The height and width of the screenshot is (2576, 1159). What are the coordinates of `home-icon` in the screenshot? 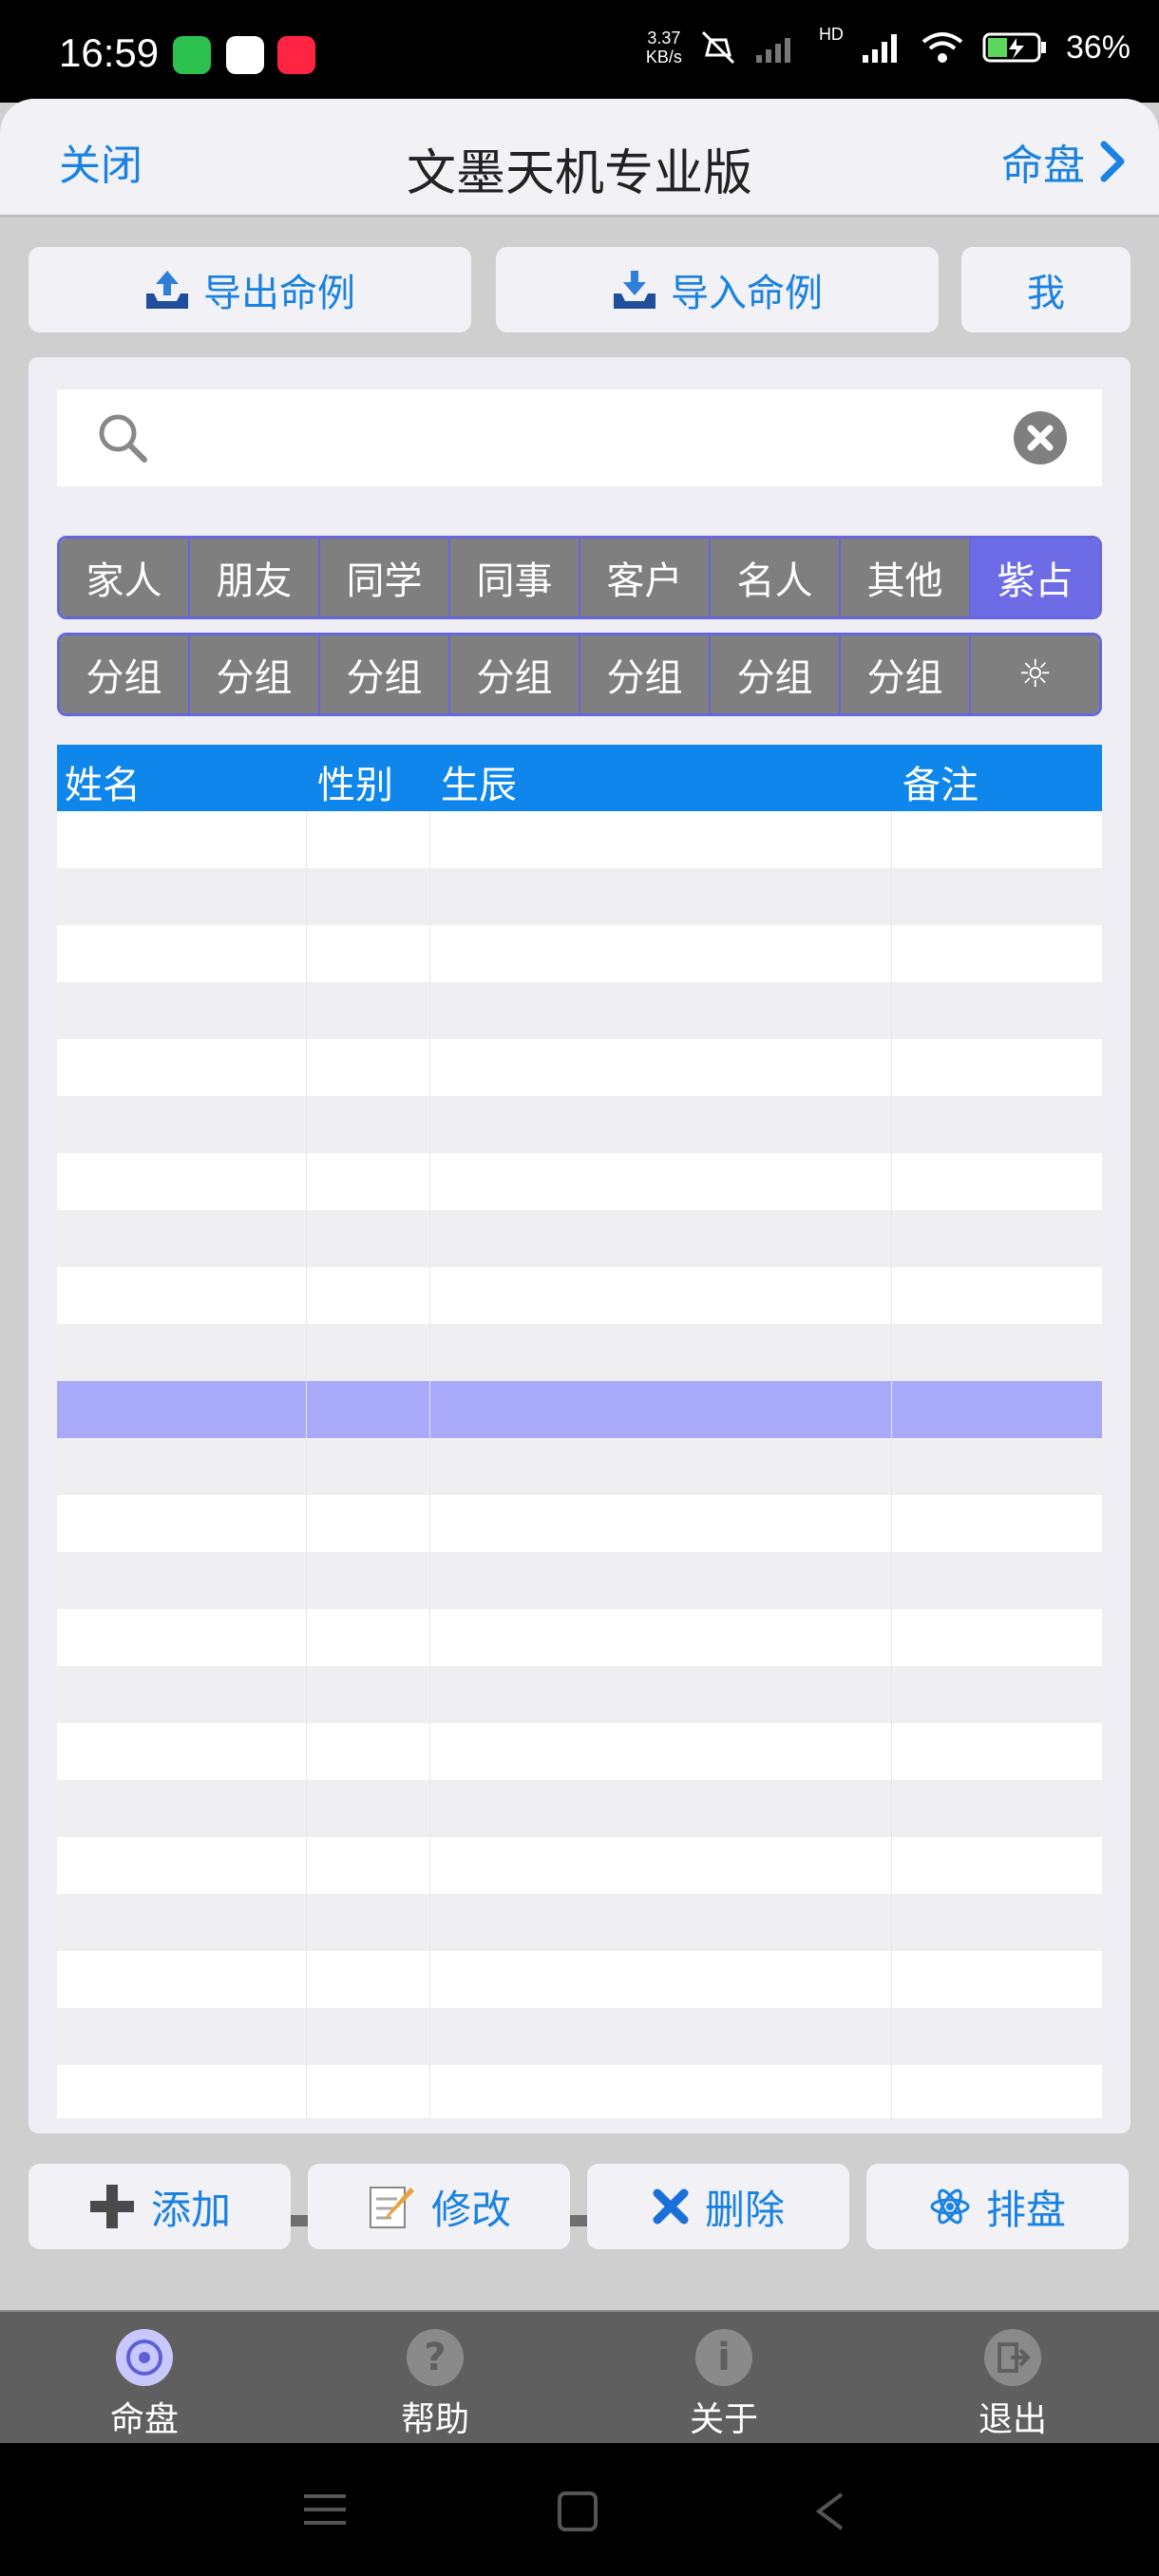 It's located at (577, 2511).